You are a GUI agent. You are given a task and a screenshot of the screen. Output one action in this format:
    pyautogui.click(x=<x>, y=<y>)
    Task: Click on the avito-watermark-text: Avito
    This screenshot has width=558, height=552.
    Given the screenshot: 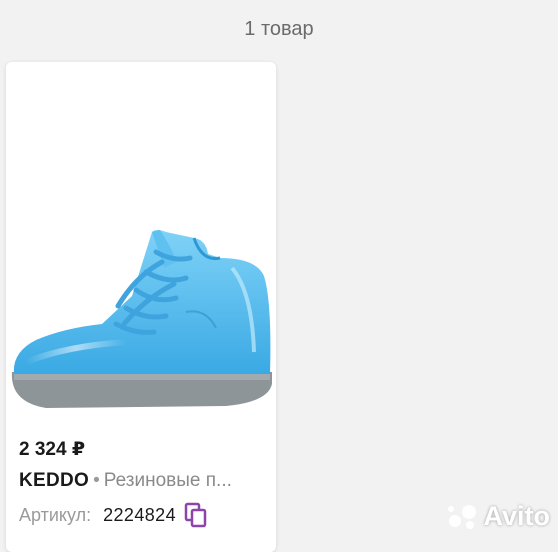 What is the action you would take?
    pyautogui.click(x=517, y=516)
    